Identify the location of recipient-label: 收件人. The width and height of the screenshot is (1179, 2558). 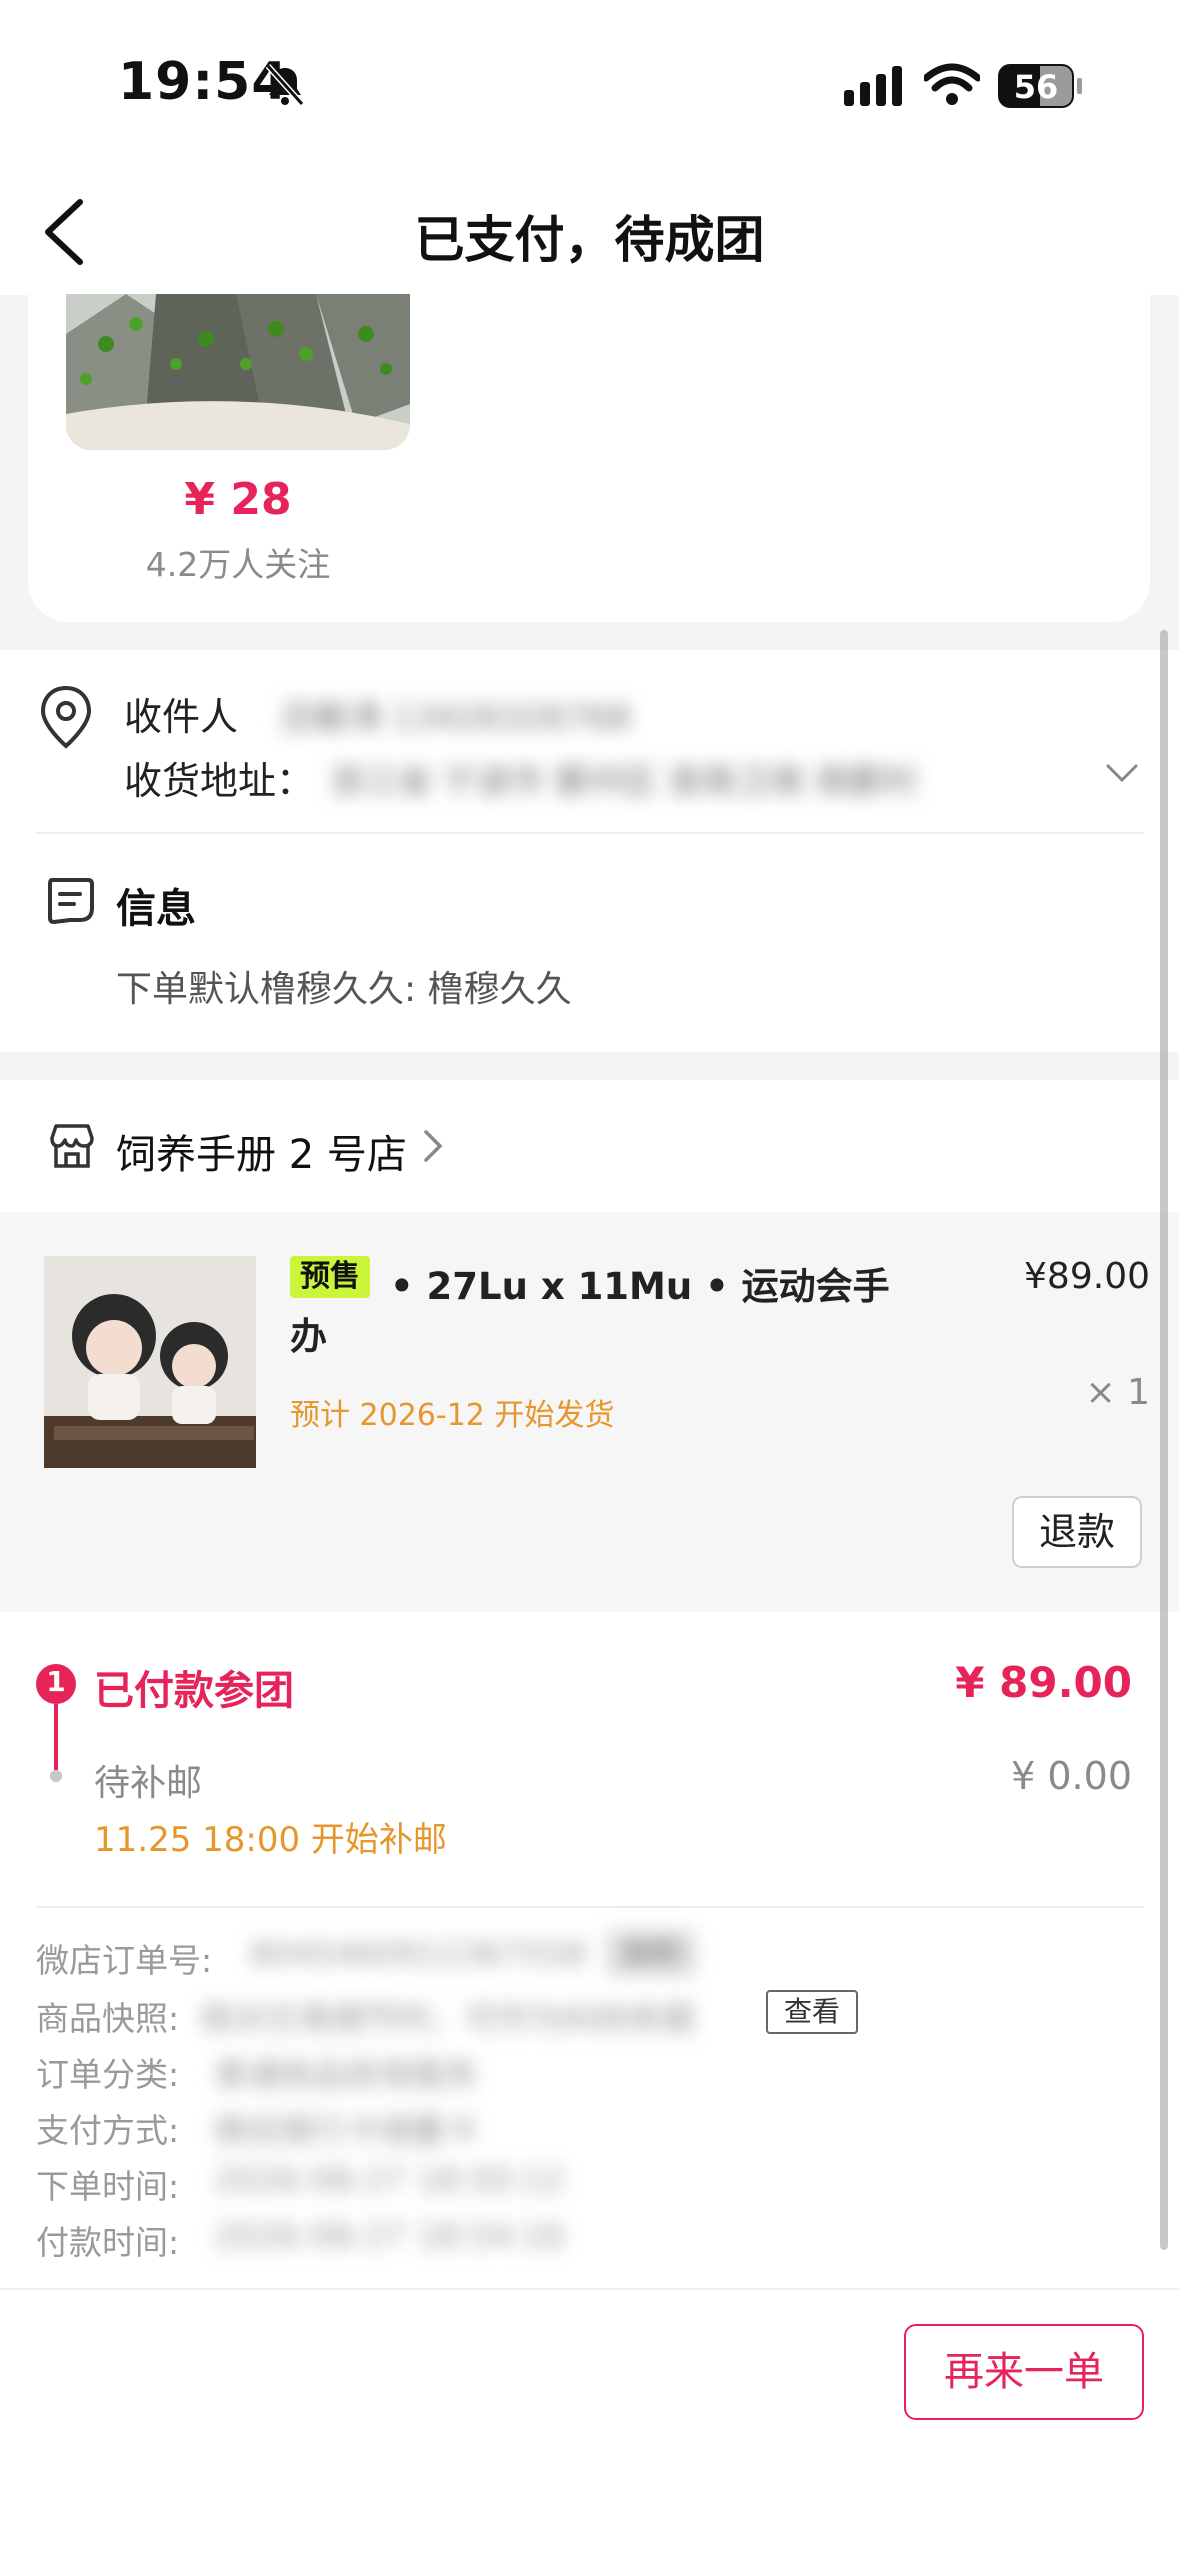
(181, 717).